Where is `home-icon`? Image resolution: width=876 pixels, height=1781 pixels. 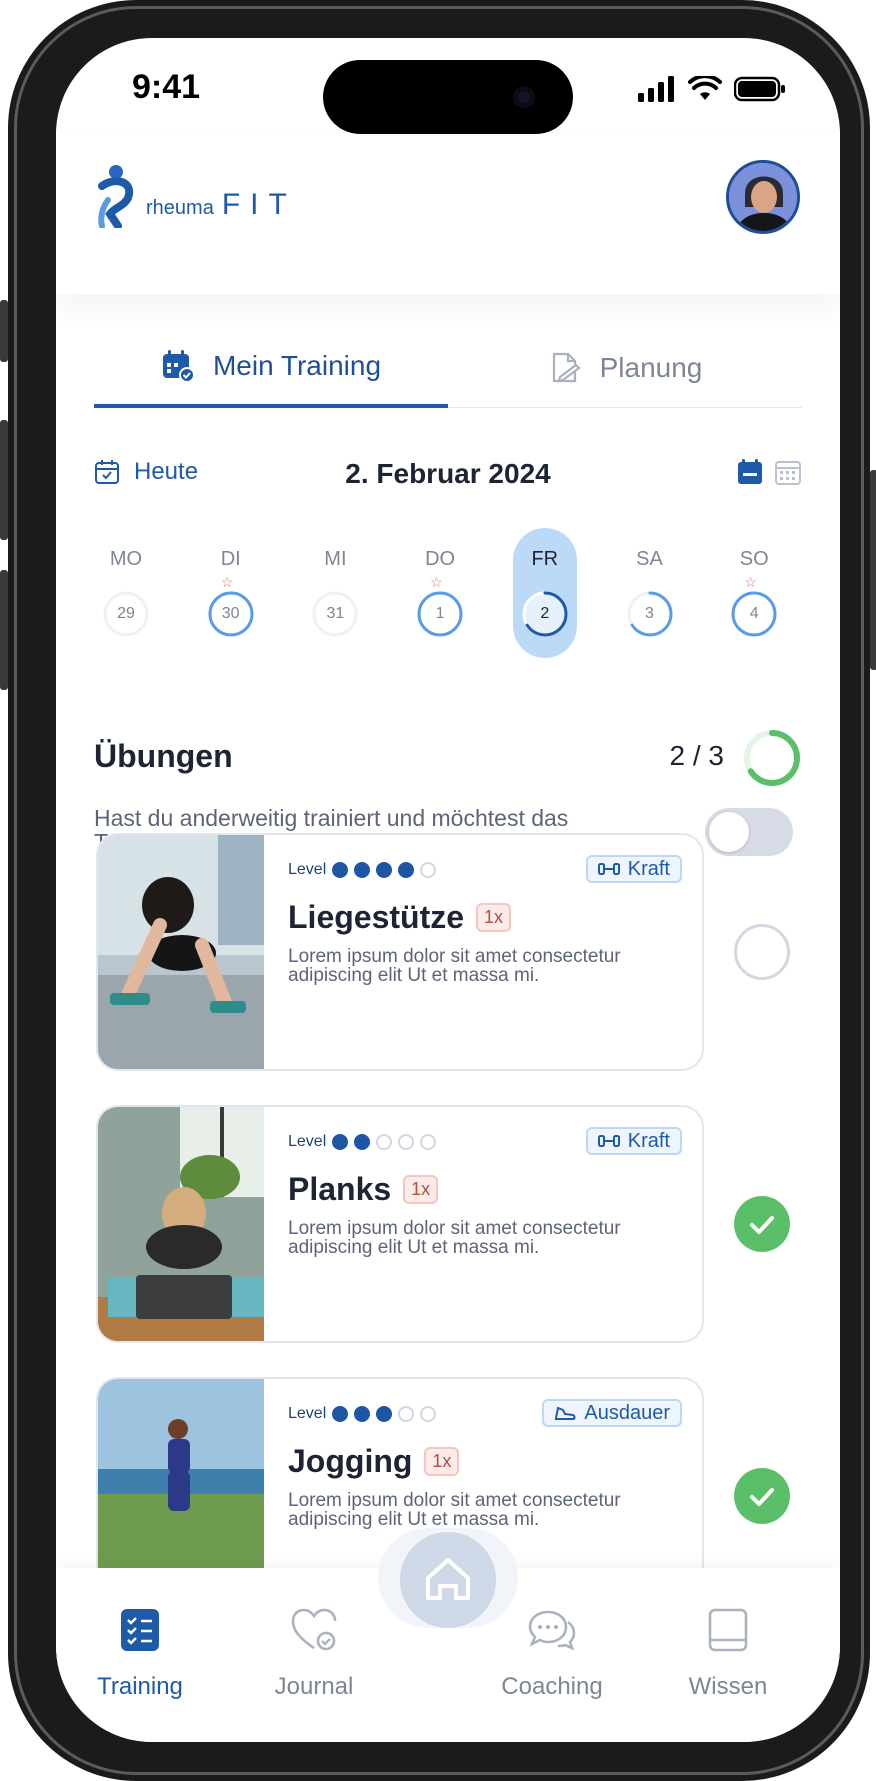
home-icon is located at coordinates (448, 1579).